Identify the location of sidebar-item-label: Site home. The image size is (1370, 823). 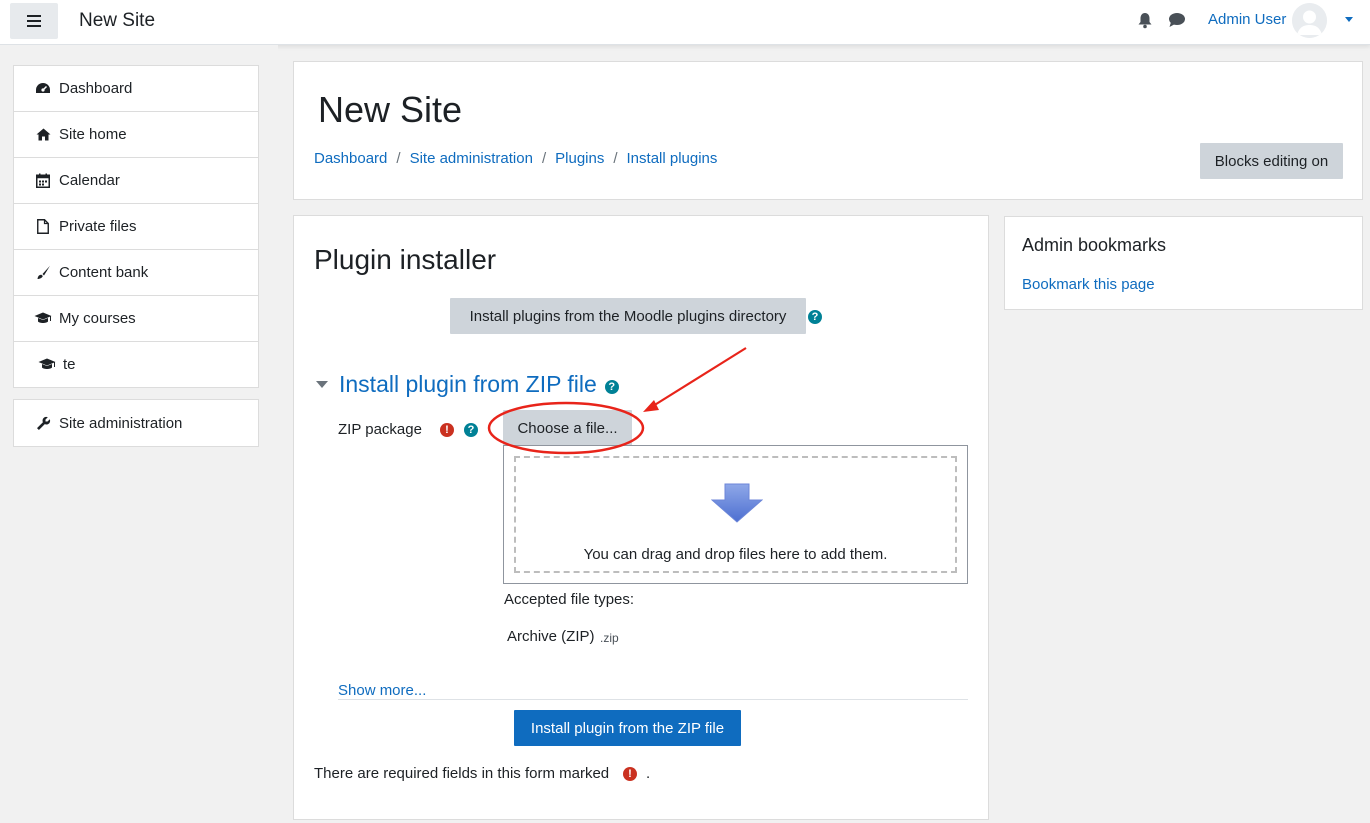
(93, 134).